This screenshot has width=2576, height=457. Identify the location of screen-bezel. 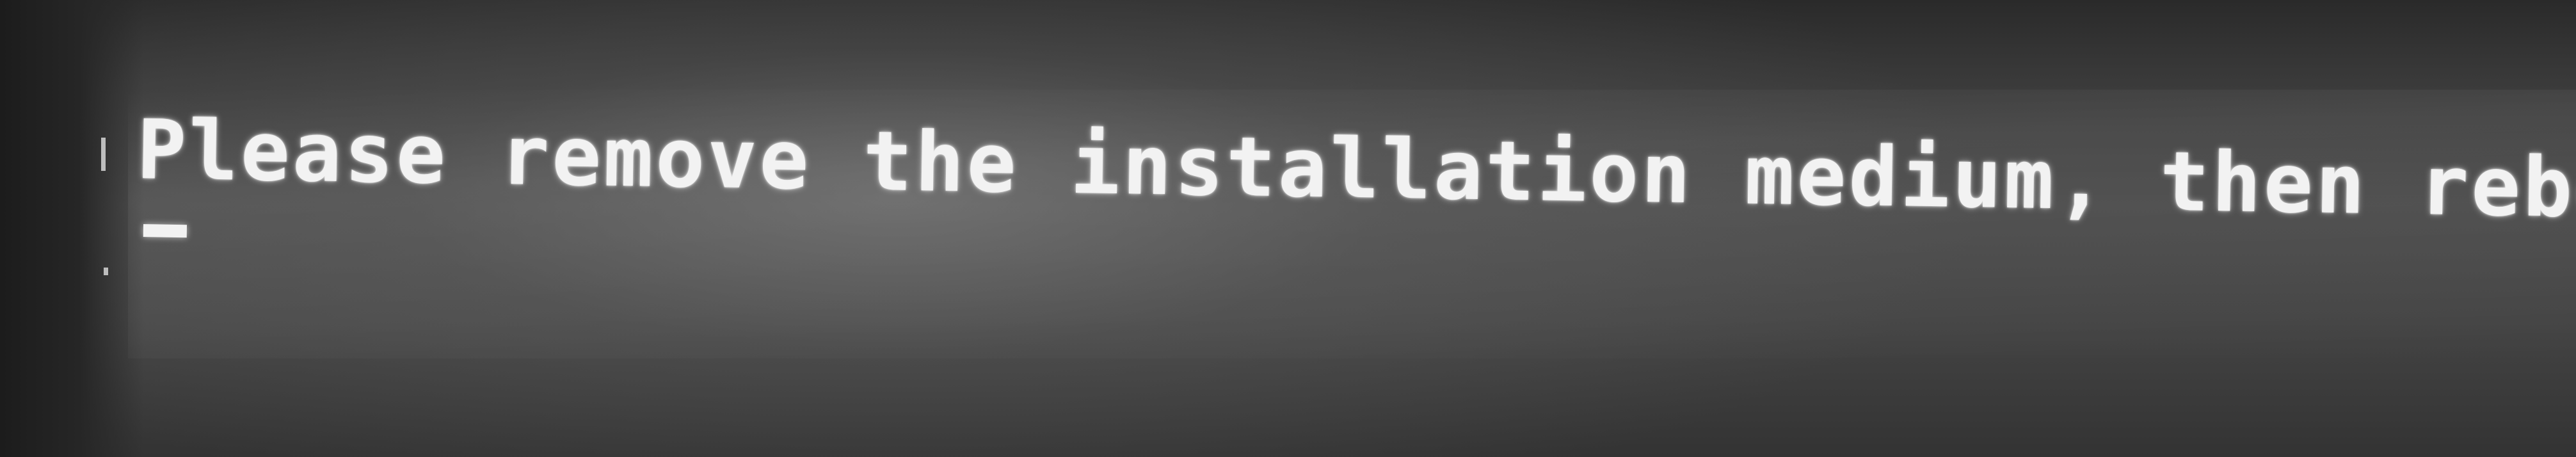
(72, 228).